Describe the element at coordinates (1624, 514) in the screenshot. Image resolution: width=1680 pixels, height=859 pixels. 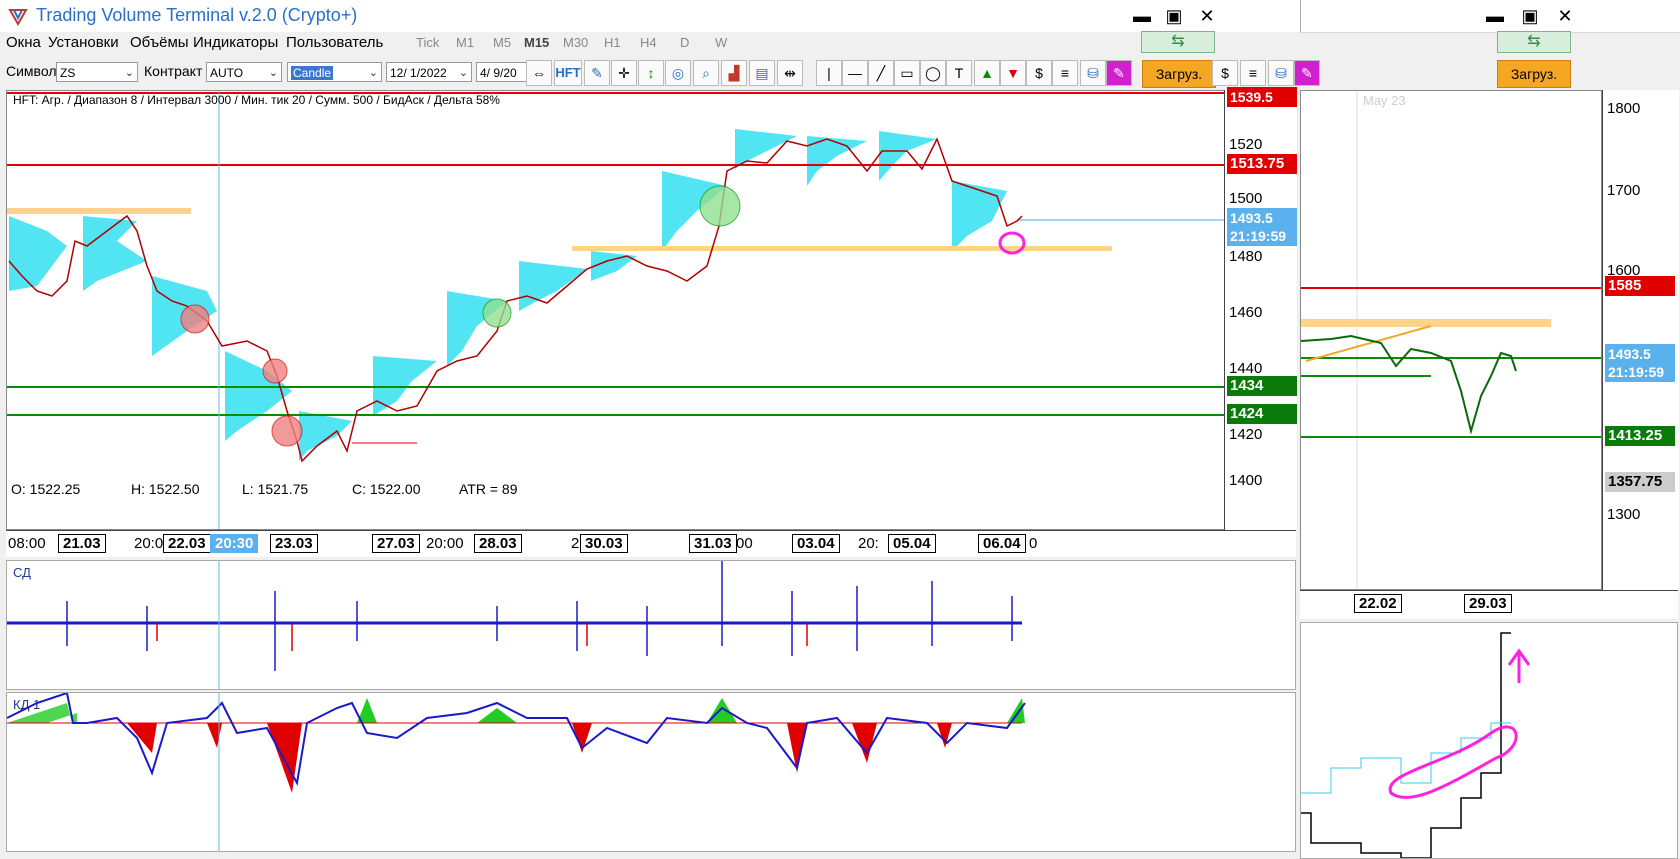
I see `right-price-tick: 1300` at that location.